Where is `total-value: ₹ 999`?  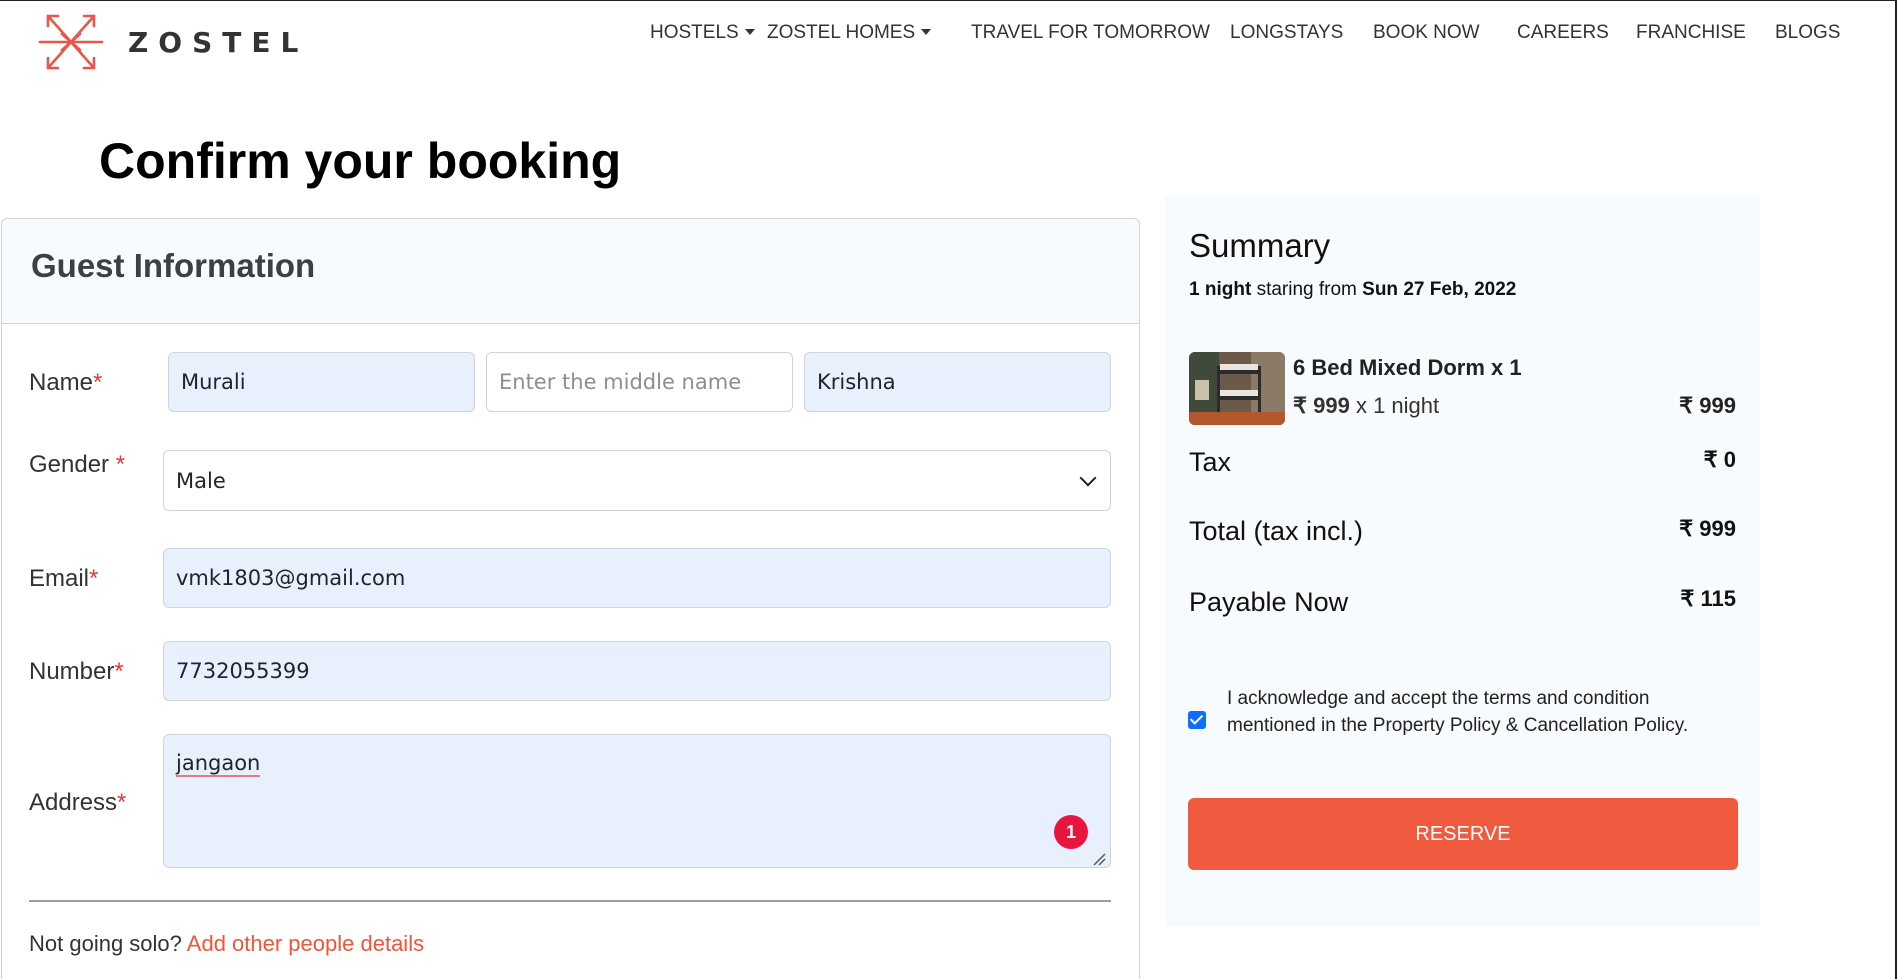
total-value: ₹ 999 is located at coordinates (1707, 528).